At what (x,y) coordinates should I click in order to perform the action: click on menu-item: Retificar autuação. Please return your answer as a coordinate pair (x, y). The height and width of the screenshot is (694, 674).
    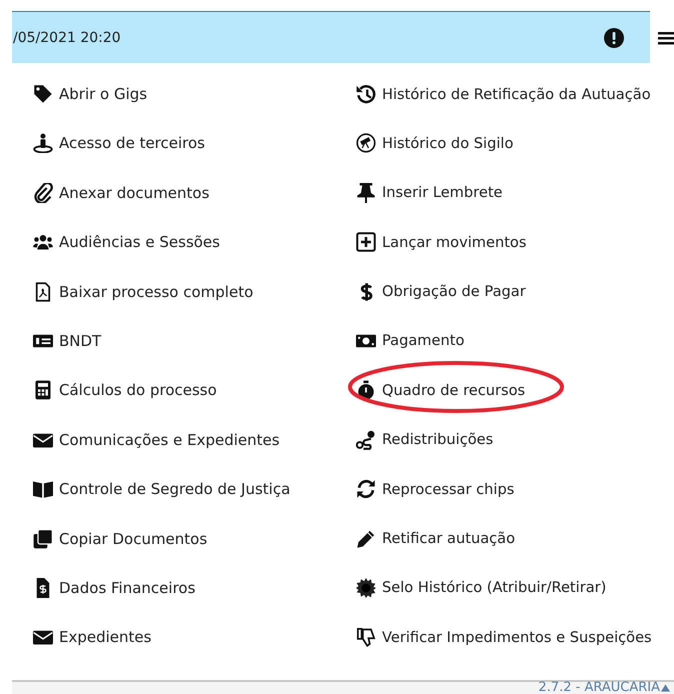
    Looking at the image, I should click on (436, 539).